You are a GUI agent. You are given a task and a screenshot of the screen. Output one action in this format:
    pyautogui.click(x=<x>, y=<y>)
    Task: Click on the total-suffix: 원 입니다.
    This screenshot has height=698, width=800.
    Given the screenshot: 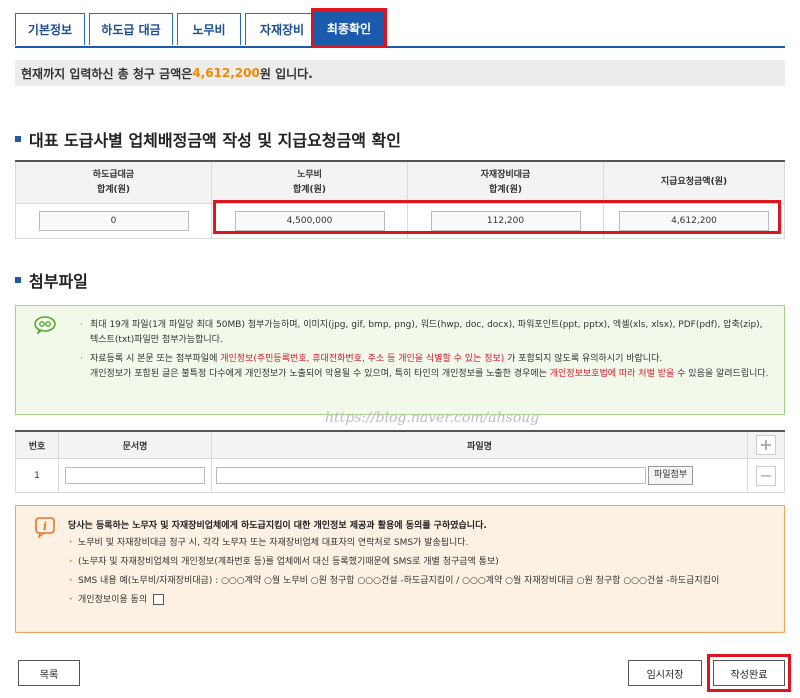 What is the action you would take?
    pyautogui.click(x=286, y=73)
    